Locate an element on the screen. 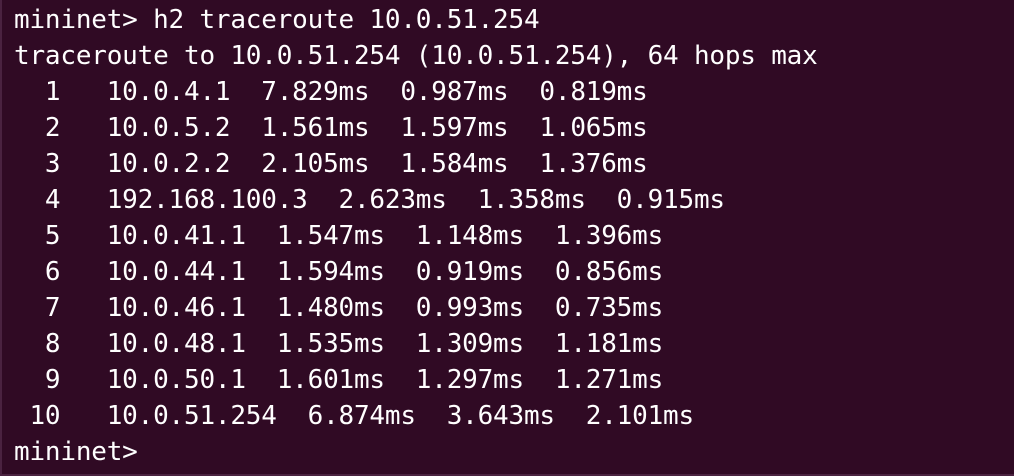  hop-line: 9 10.0.50.1 1.601ms 1.297ms 1.271ms is located at coordinates (339, 380).